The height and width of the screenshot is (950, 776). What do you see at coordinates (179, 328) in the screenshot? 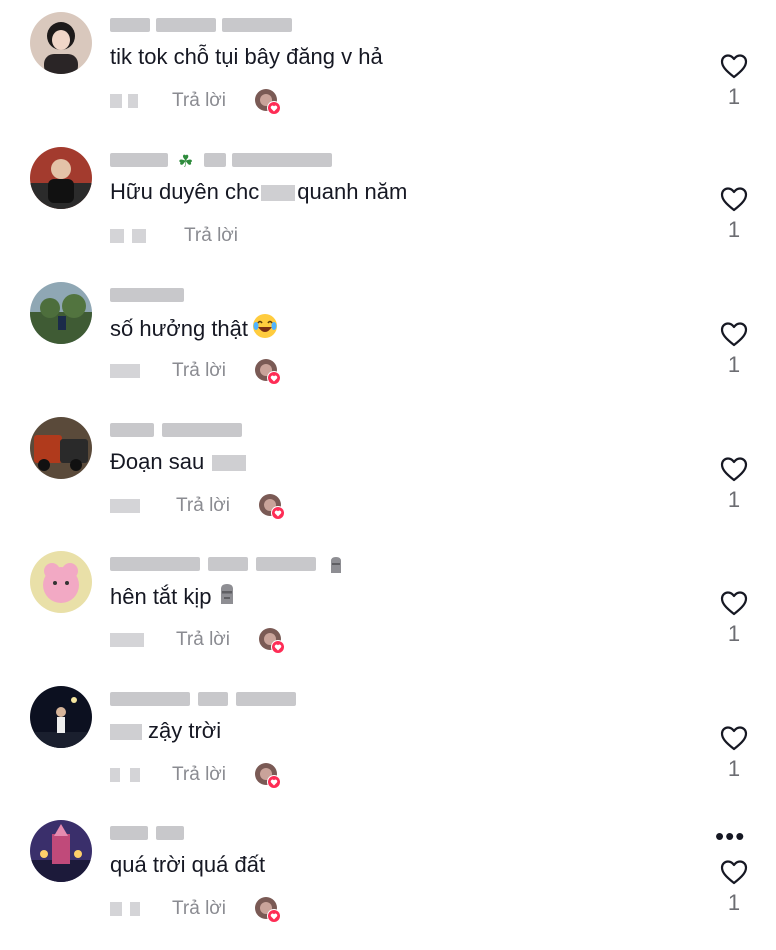
I see `comment-text-part: số hưởng thật` at bounding box center [179, 328].